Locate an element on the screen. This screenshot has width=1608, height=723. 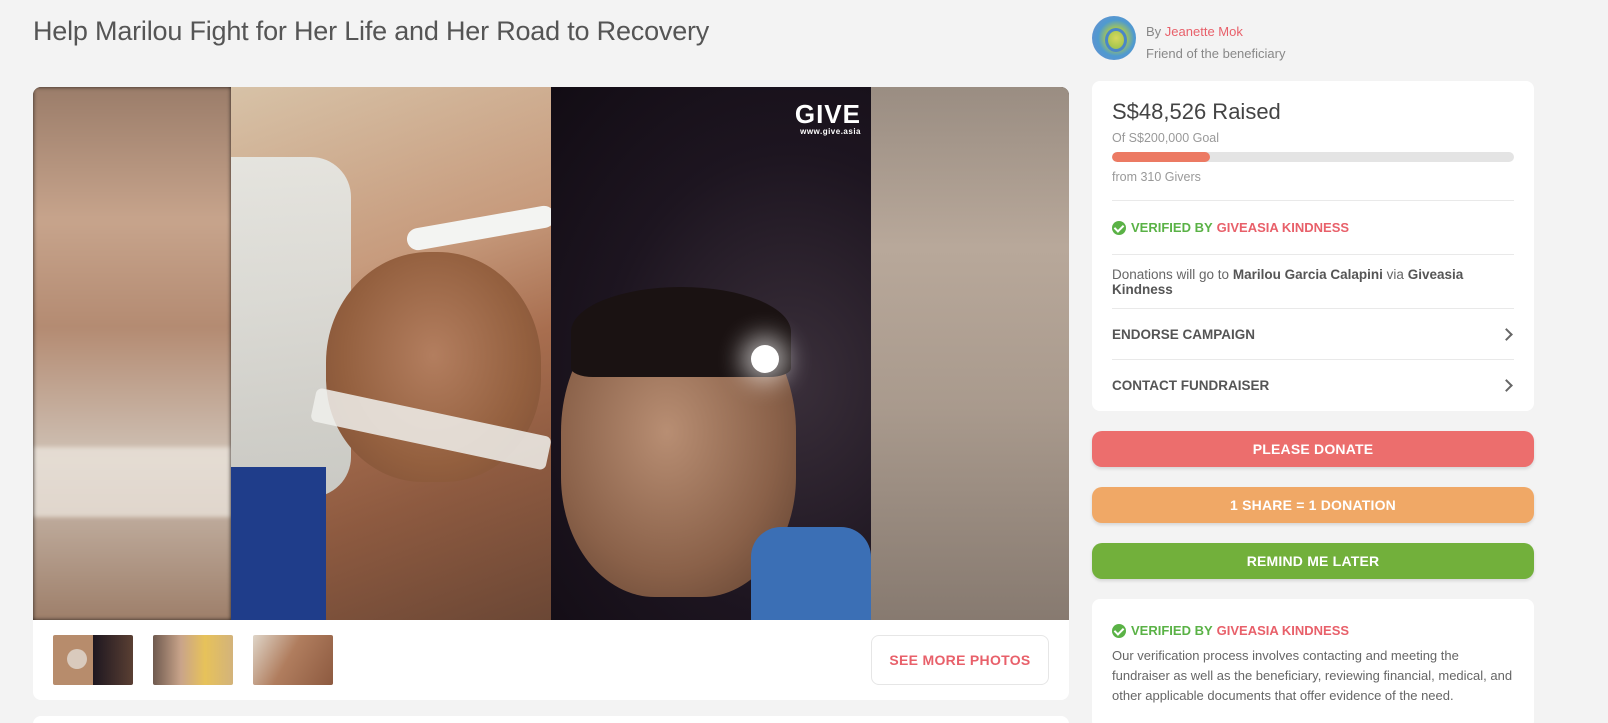
next-card-edge is located at coordinates (551, 719).